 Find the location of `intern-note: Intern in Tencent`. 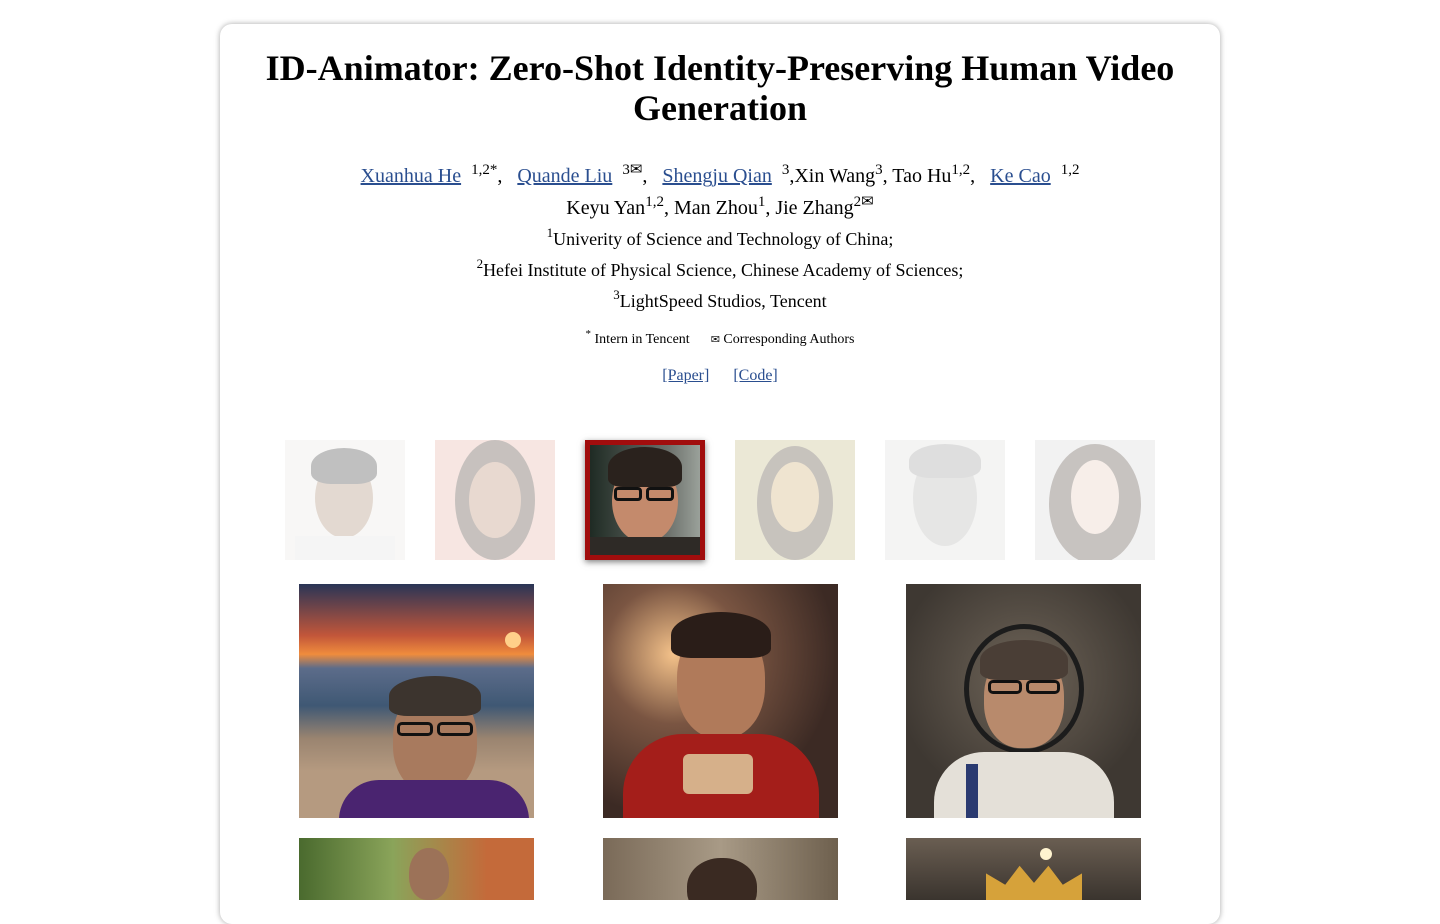

intern-note: Intern in Tencent is located at coordinates (642, 339).